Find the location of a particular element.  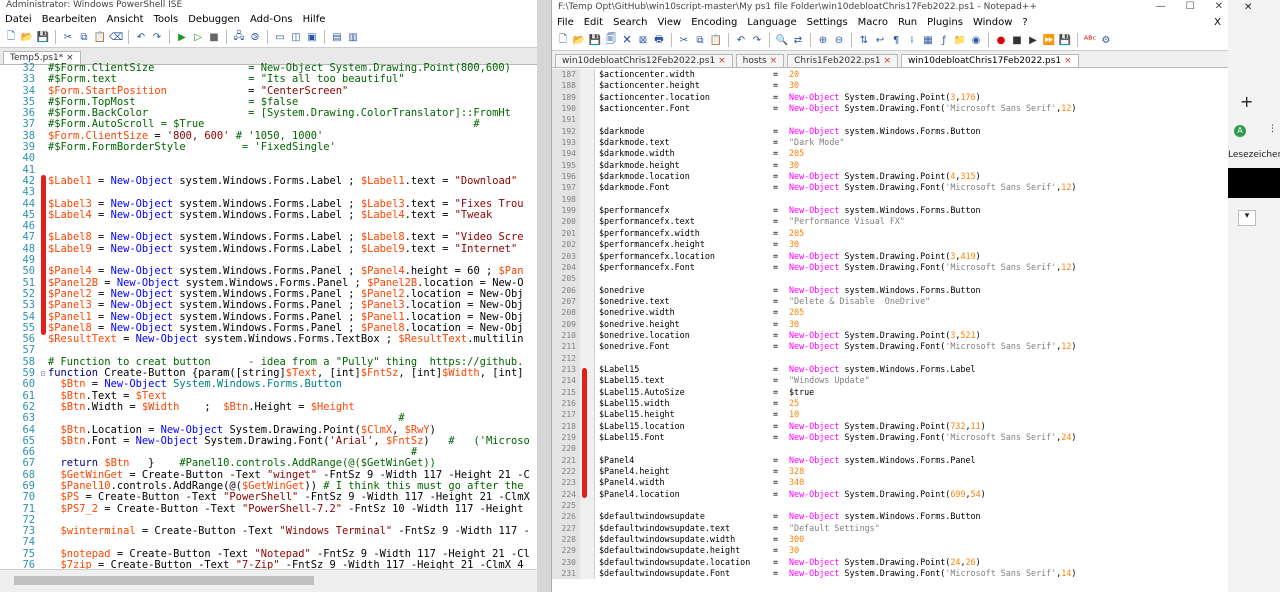

npp-tab: Chris1Feb2022.ps1 × is located at coordinates (842, 60).